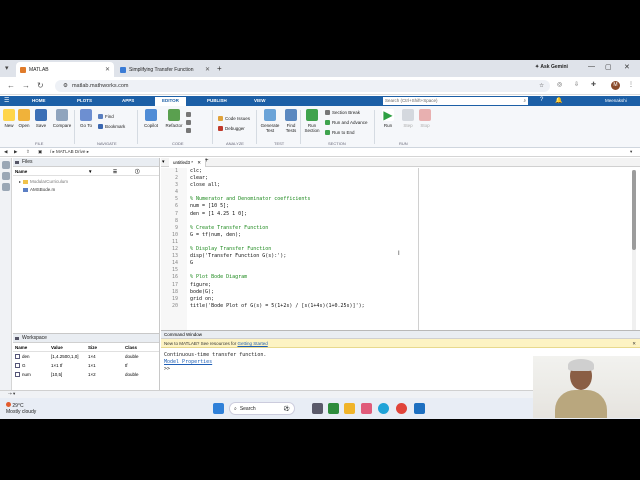 Image resolution: width=640 pixels, height=480 pixels. I want to click on browser-tab-simplifying: Simplifying Transfer Function ✕, so click(165, 69).